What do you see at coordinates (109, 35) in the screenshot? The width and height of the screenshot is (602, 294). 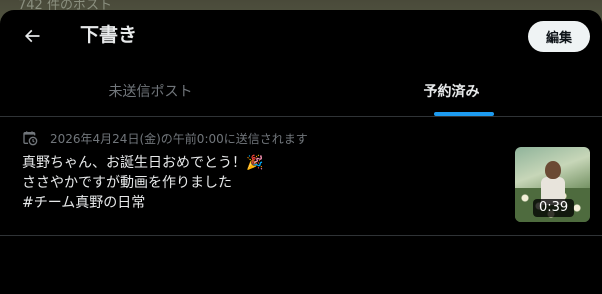 I see `page-title: 下書き` at bounding box center [109, 35].